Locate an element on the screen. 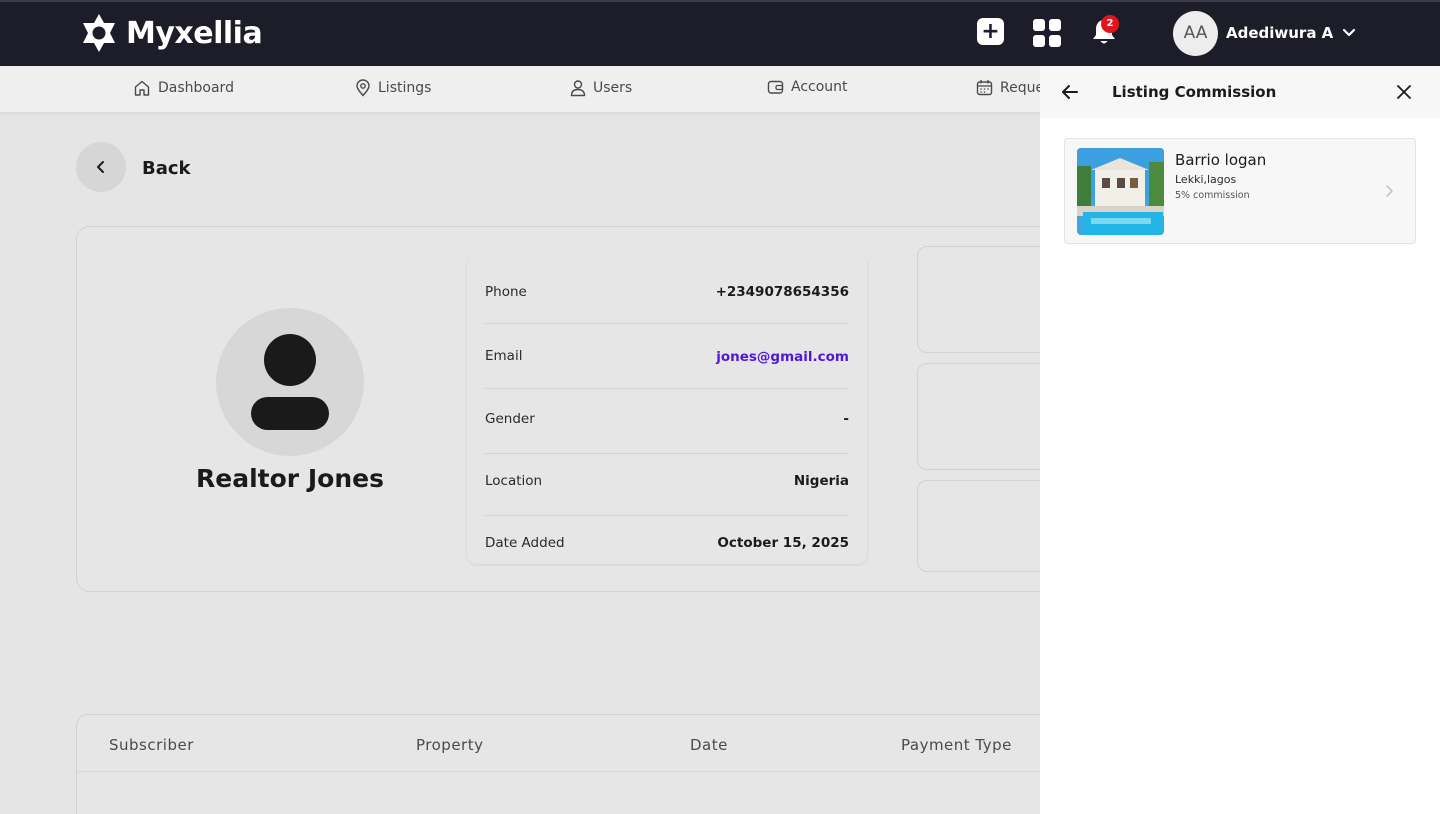 This screenshot has height=814, width=1440. chevron-down-icon is located at coordinates (1349, 33).